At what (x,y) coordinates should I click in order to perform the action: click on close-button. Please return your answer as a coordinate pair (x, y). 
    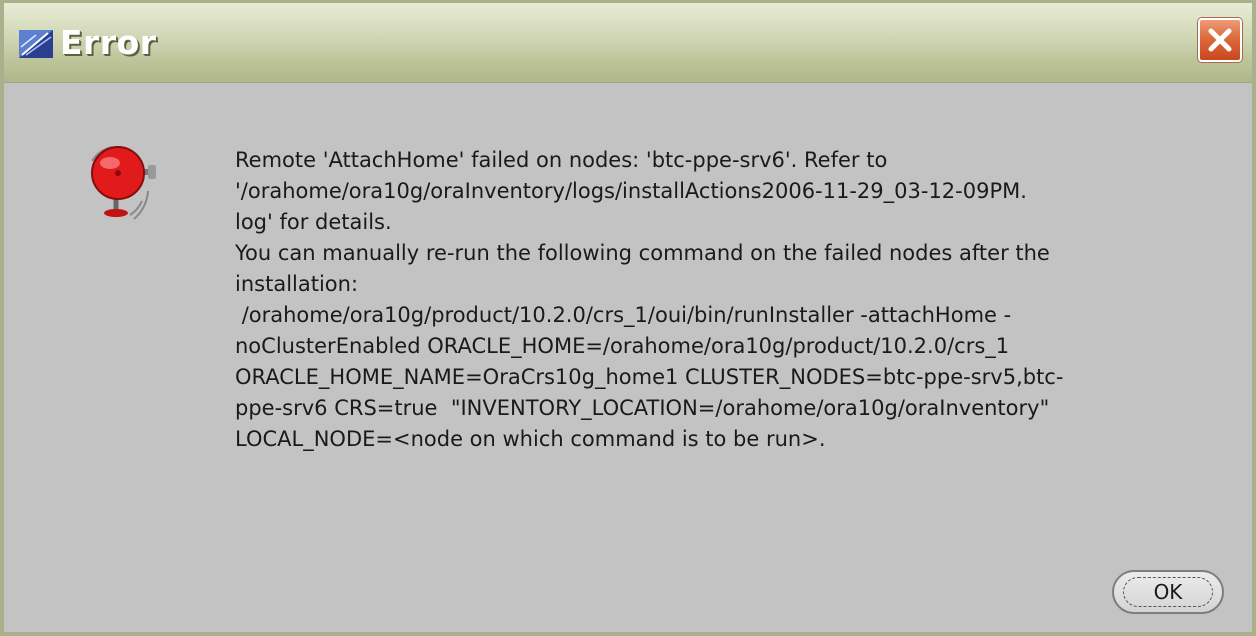
    Looking at the image, I should click on (1220, 40).